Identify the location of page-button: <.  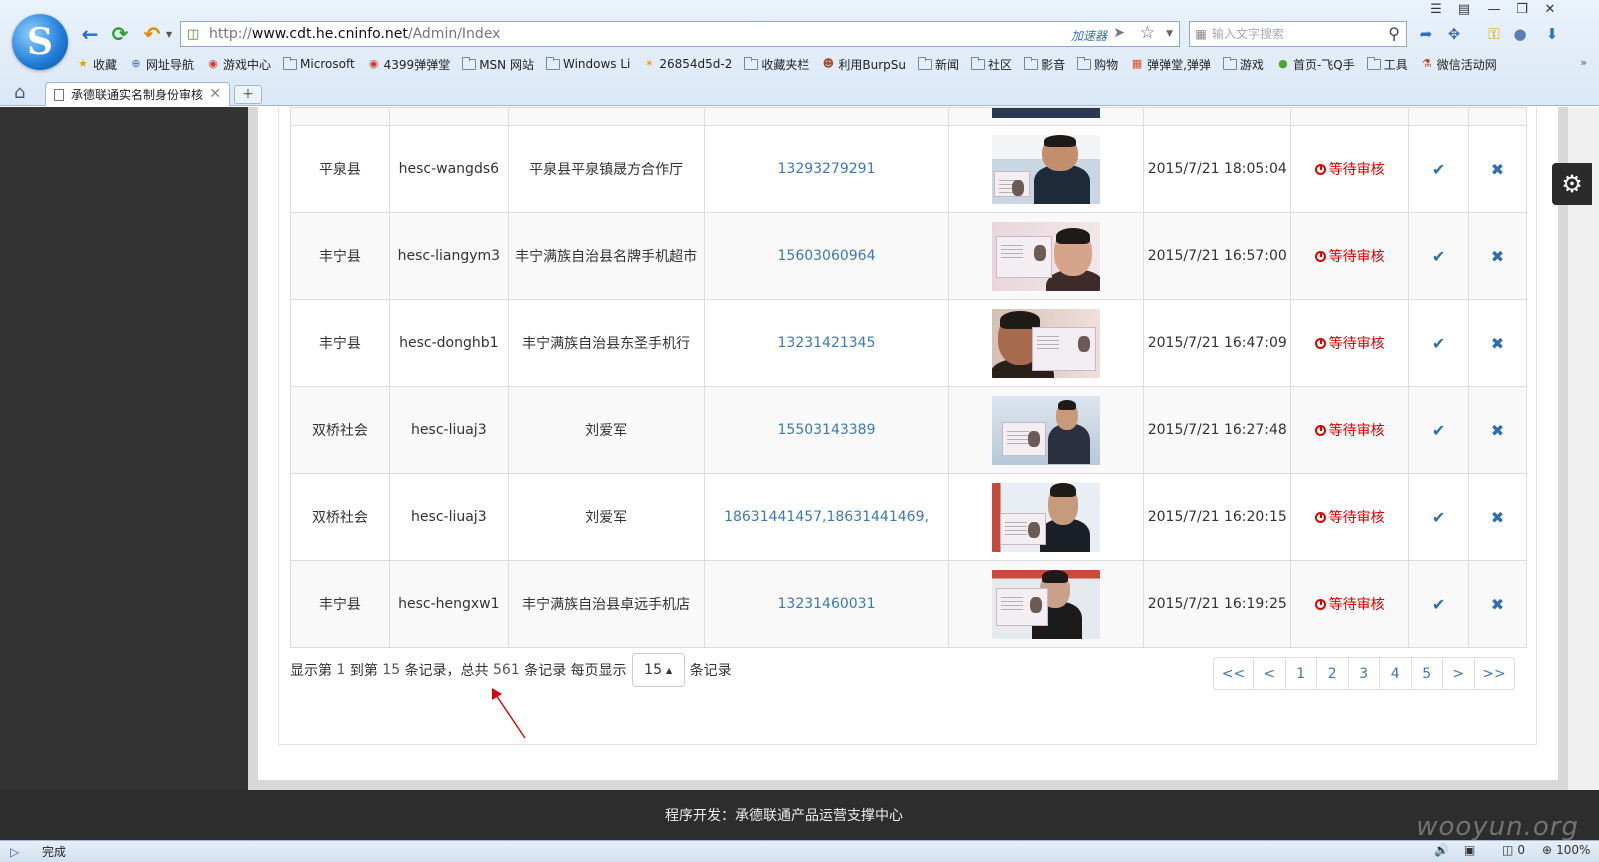
(1269, 673).